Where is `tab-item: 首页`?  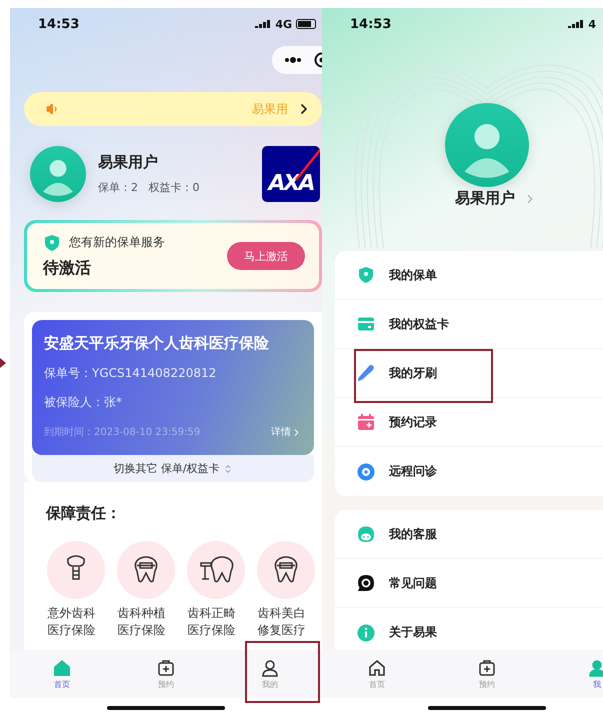 tab-item: 首页 is located at coordinates (62, 674).